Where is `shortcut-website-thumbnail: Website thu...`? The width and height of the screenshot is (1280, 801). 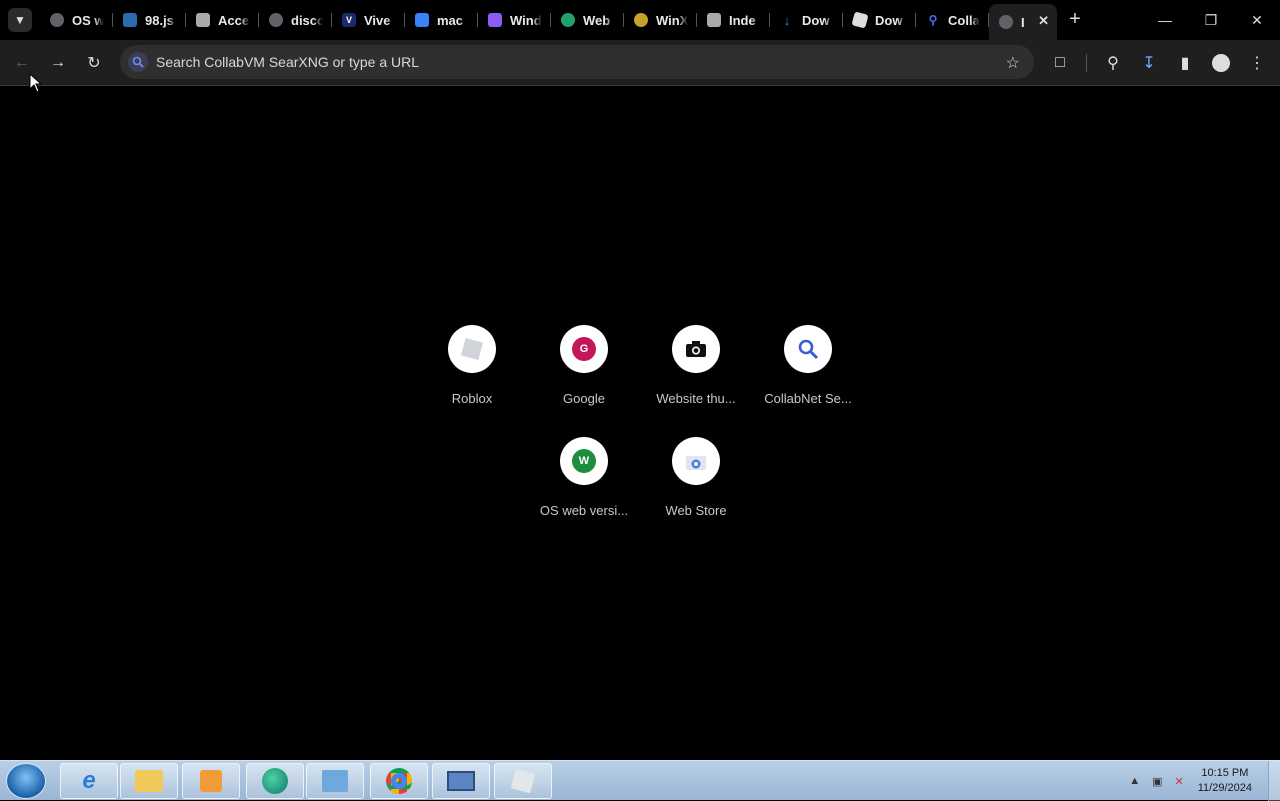 shortcut-website-thumbnail: Website thu... is located at coordinates (696, 381).